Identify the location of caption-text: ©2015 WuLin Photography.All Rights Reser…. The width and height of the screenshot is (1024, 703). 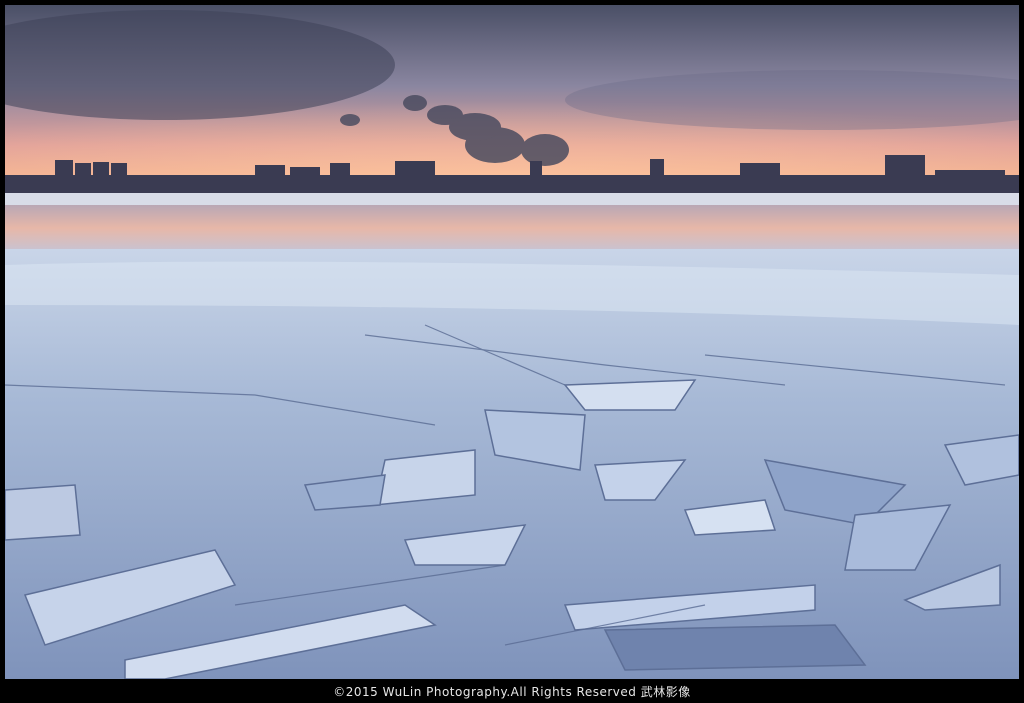
(512, 691).